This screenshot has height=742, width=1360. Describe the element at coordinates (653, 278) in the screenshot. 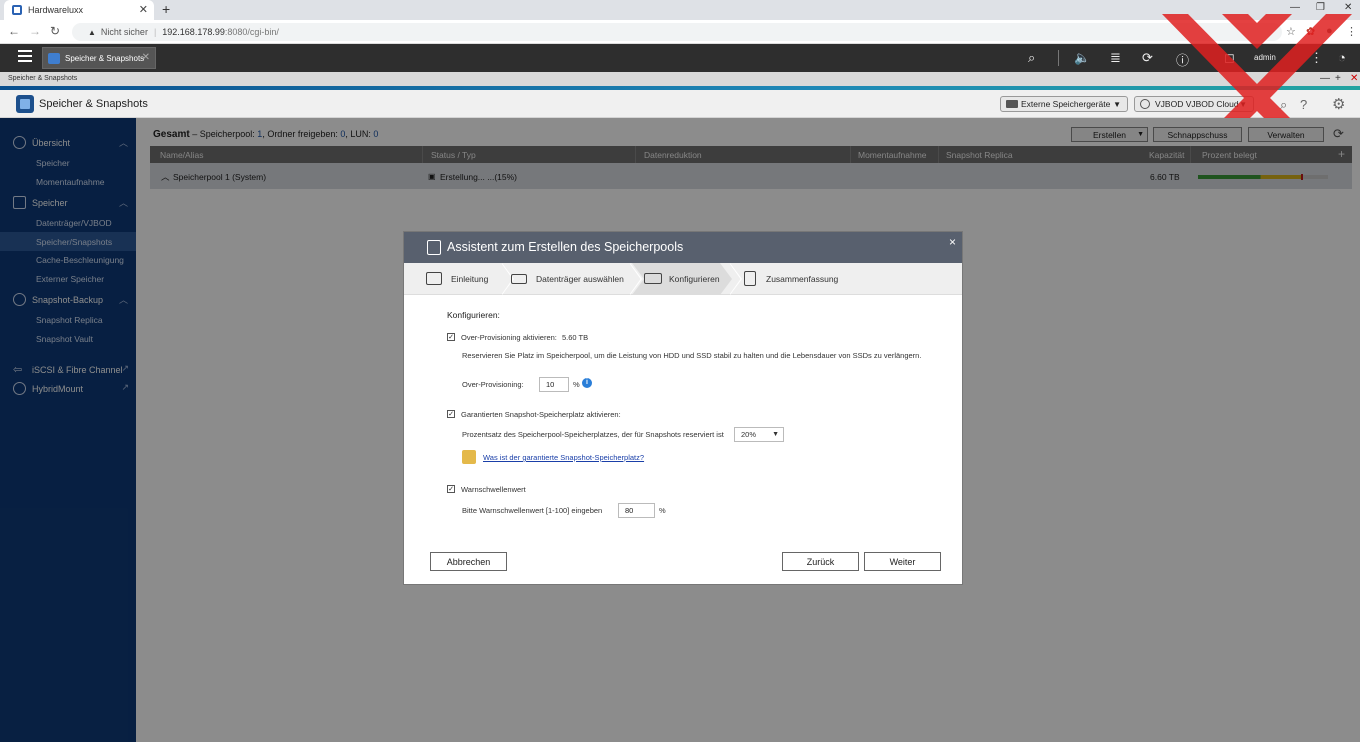

I see `configure-icon` at that location.